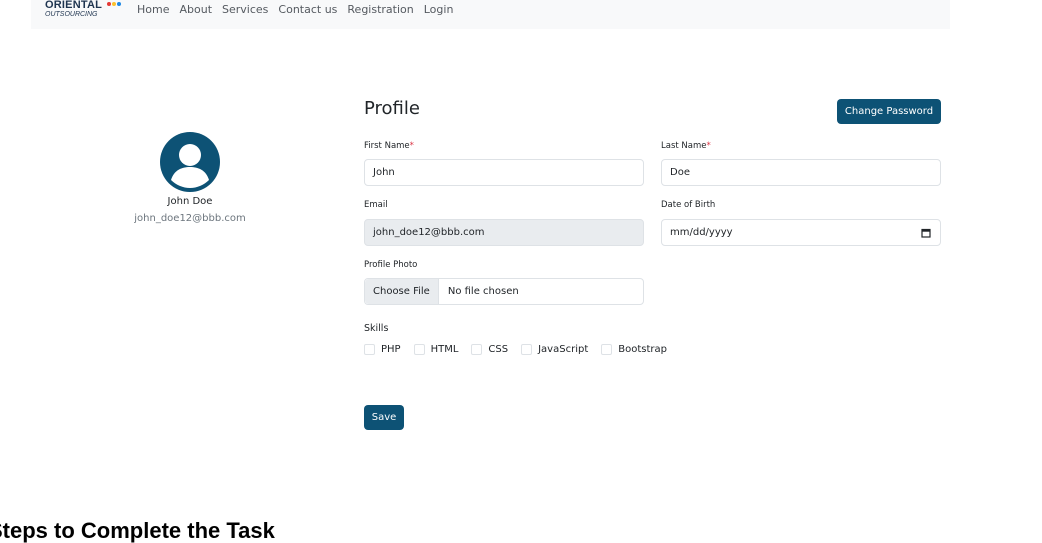  What do you see at coordinates (392, 108) in the screenshot?
I see `page-title: Profile` at bounding box center [392, 108].